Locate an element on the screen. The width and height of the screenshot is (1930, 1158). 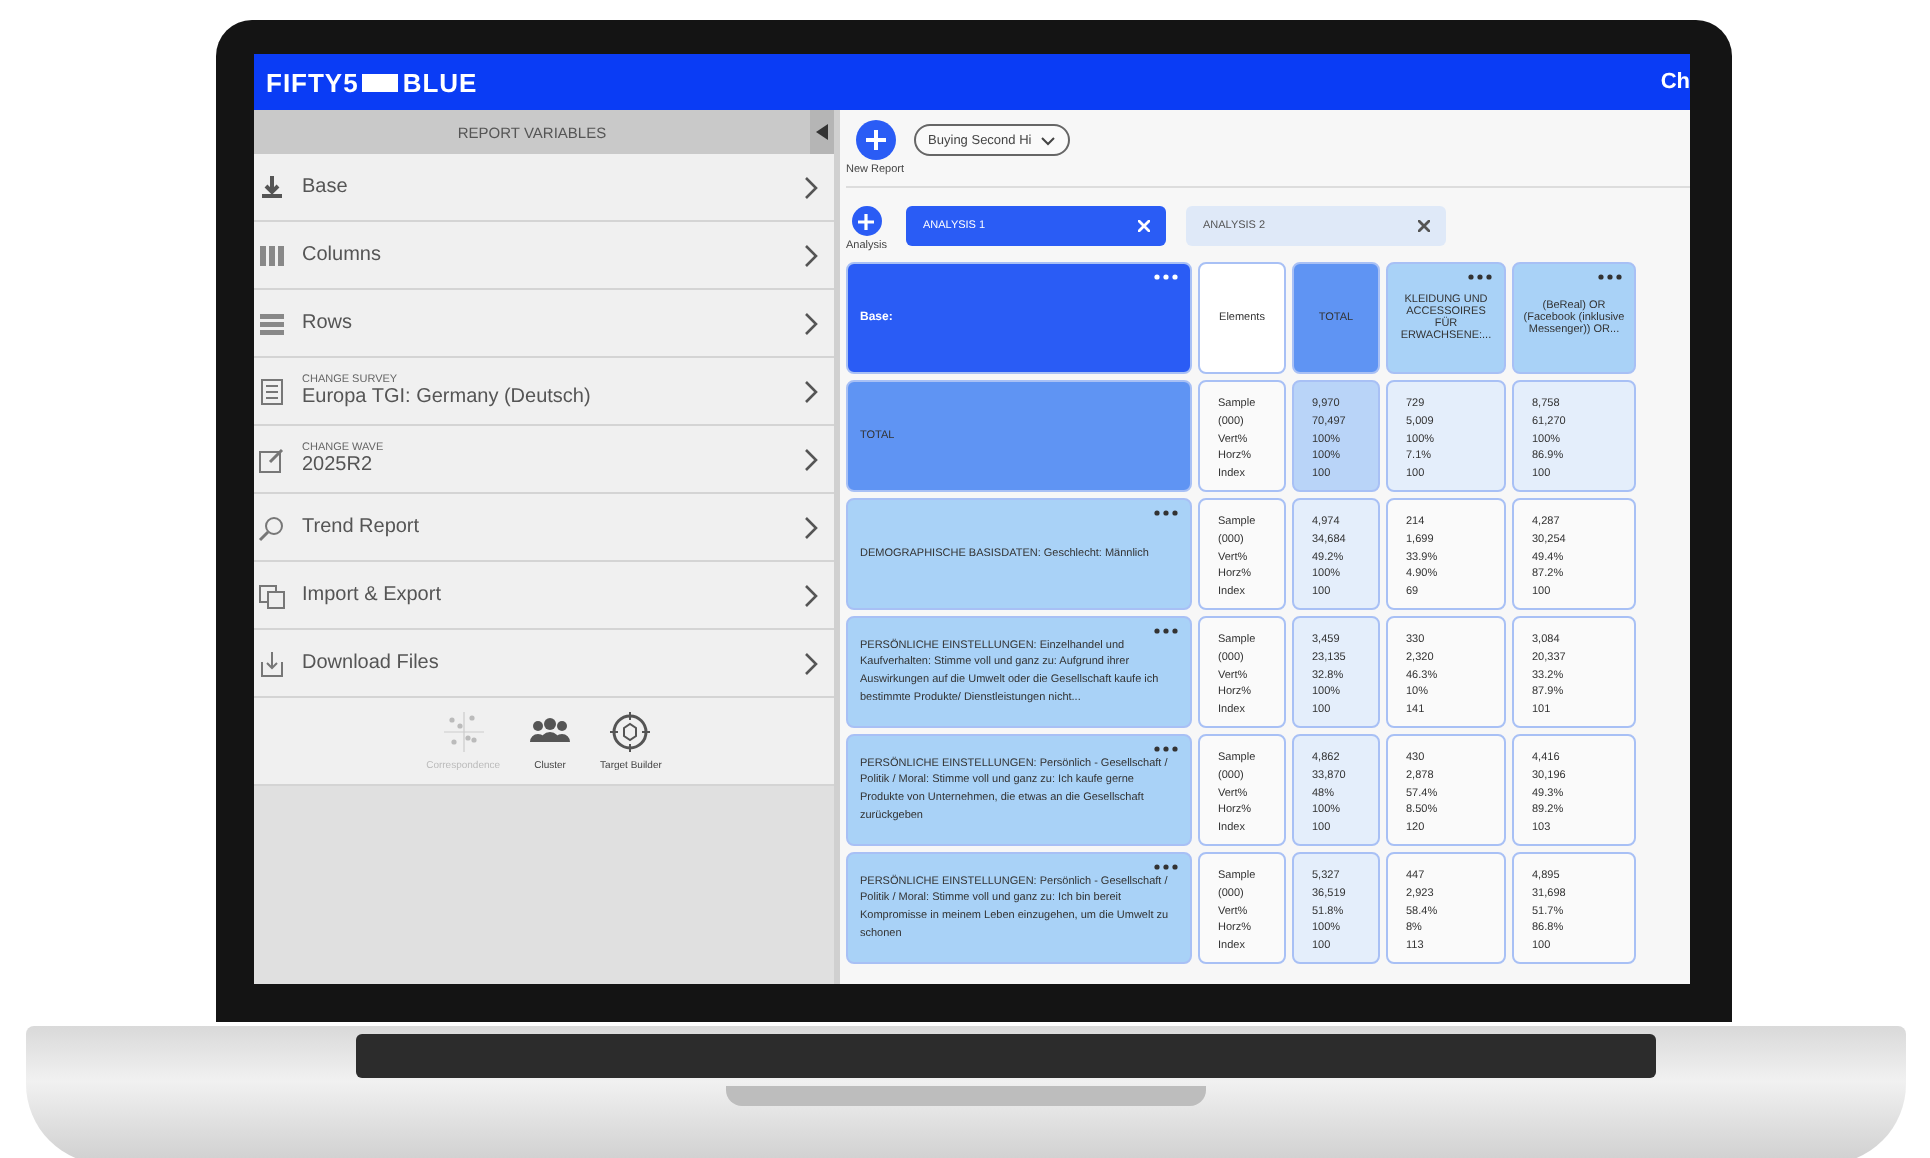
sidebar-item: Download Files is located at coordinates (544, 664).